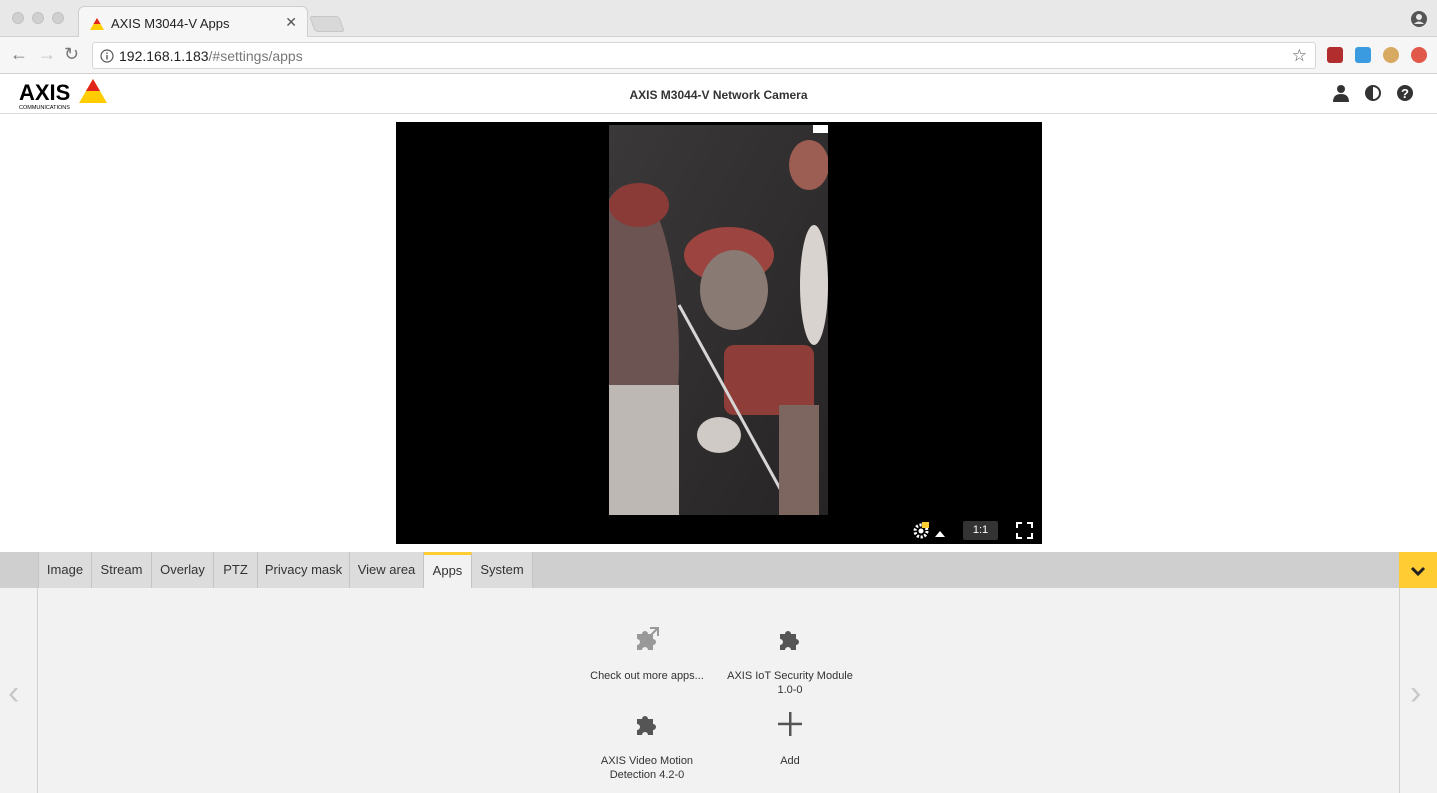 This screenshot has height=793, width=1437. I want to click on user-icon, so click(1341, 95).